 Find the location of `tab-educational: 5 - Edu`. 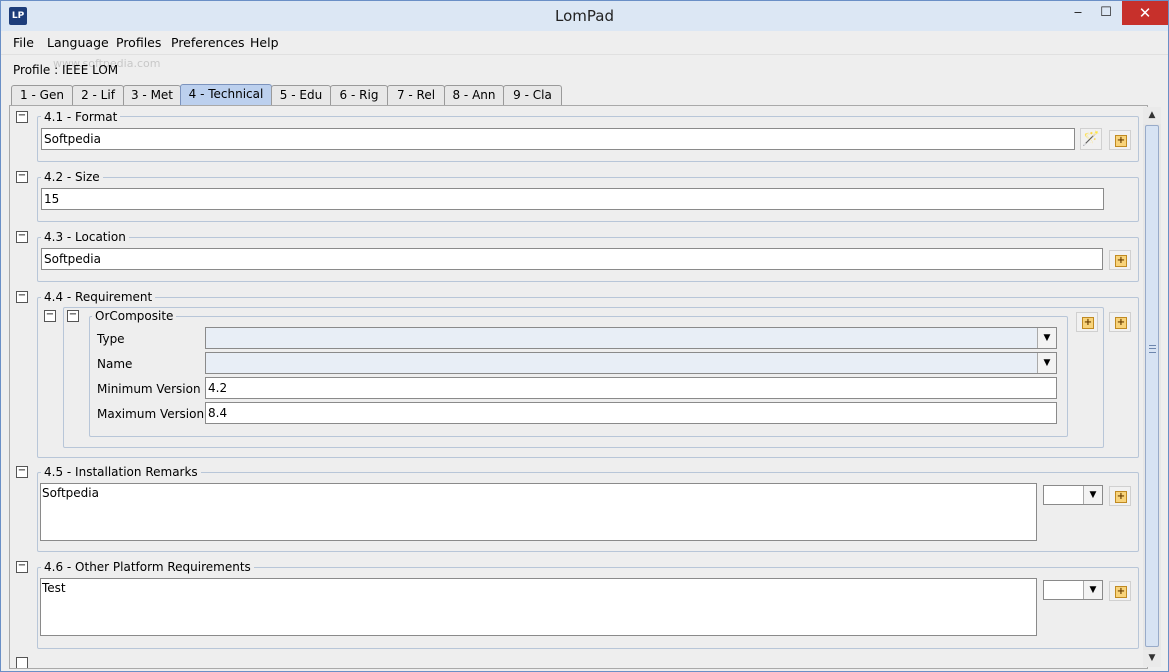

tab-educational: 5 - Edu is located at coordinates (301, 95).